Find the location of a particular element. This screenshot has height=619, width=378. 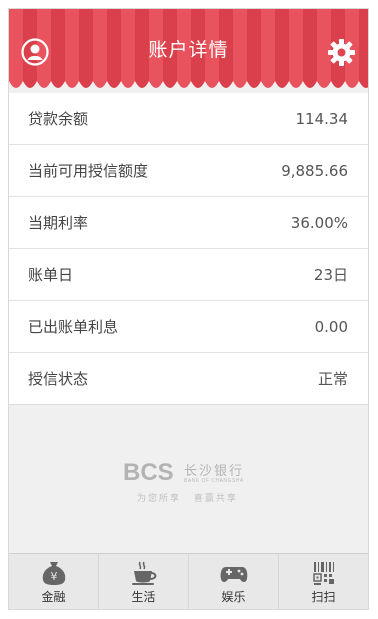

tab-life: 生活 is located at coordinates (143, 581).